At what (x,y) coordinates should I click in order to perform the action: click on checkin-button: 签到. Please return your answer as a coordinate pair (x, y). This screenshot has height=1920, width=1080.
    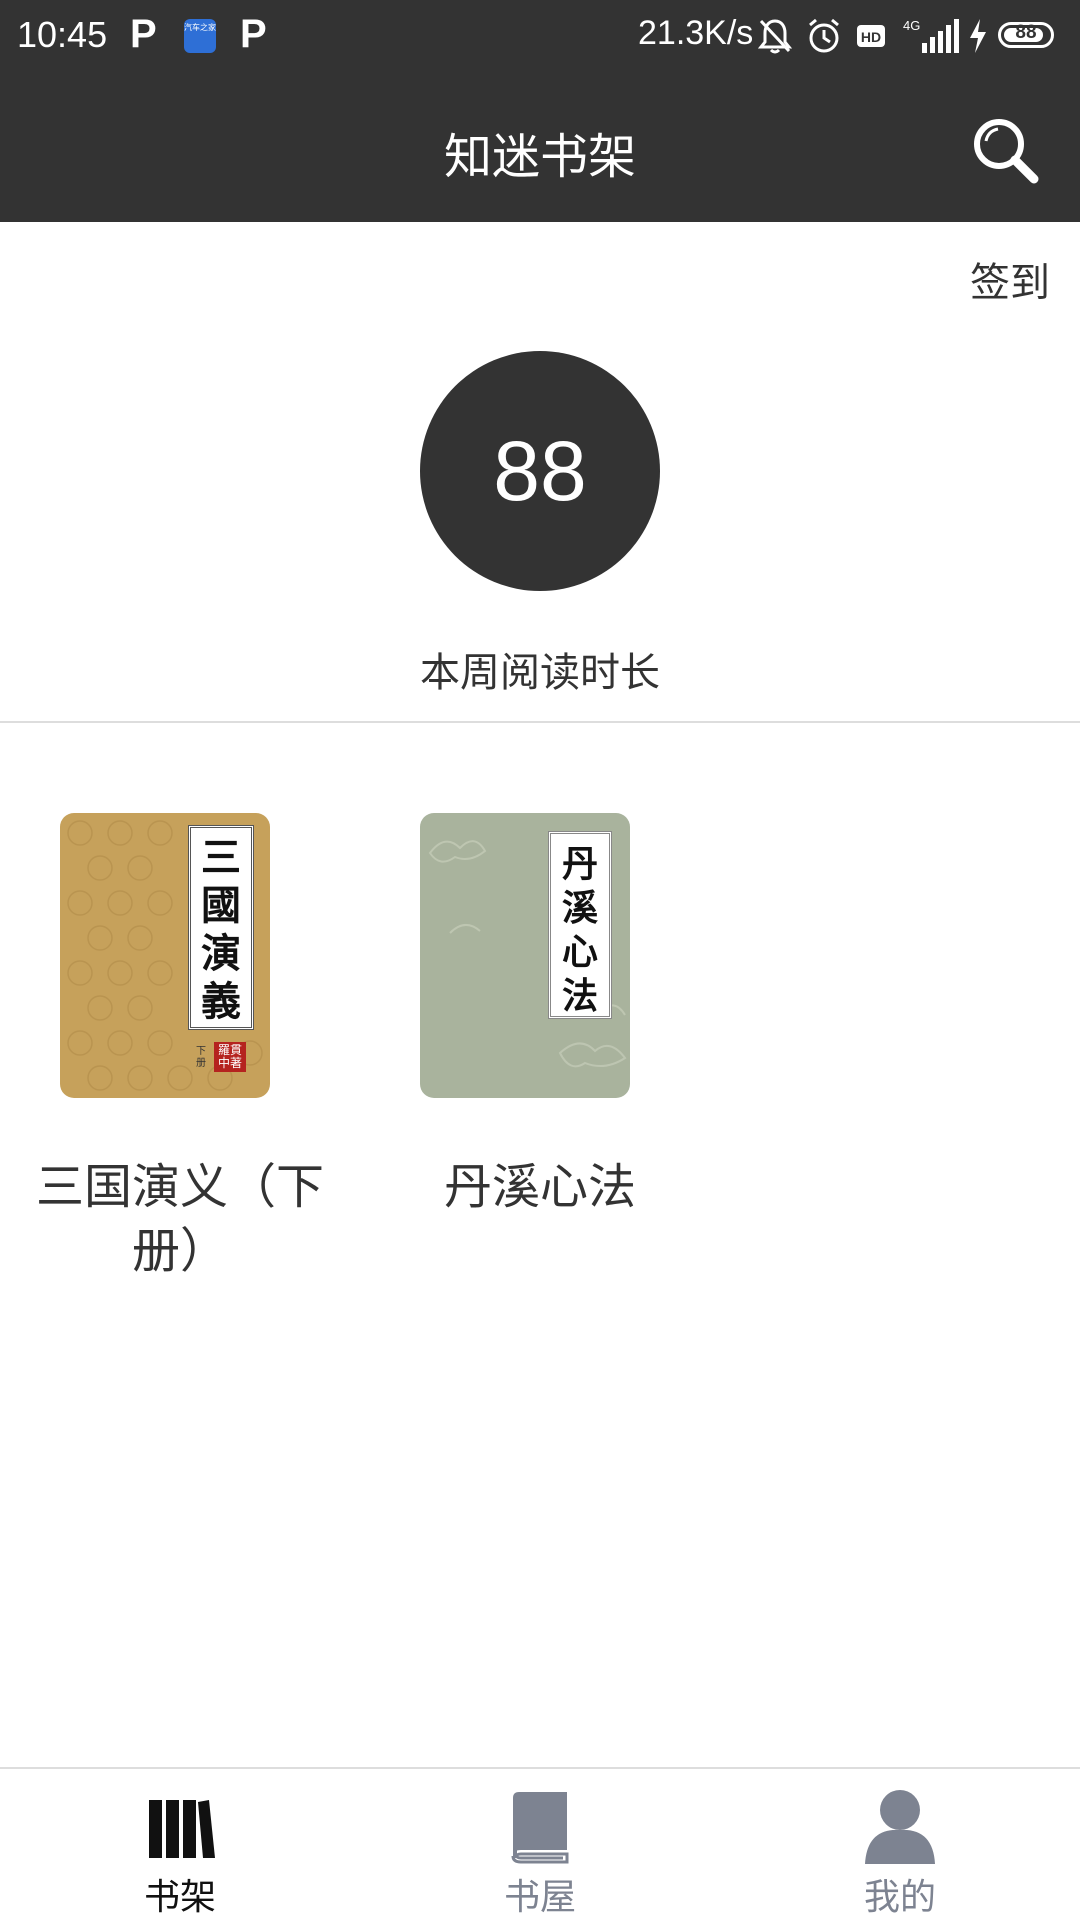
    Looking at the image, I should click on (1010, 279).